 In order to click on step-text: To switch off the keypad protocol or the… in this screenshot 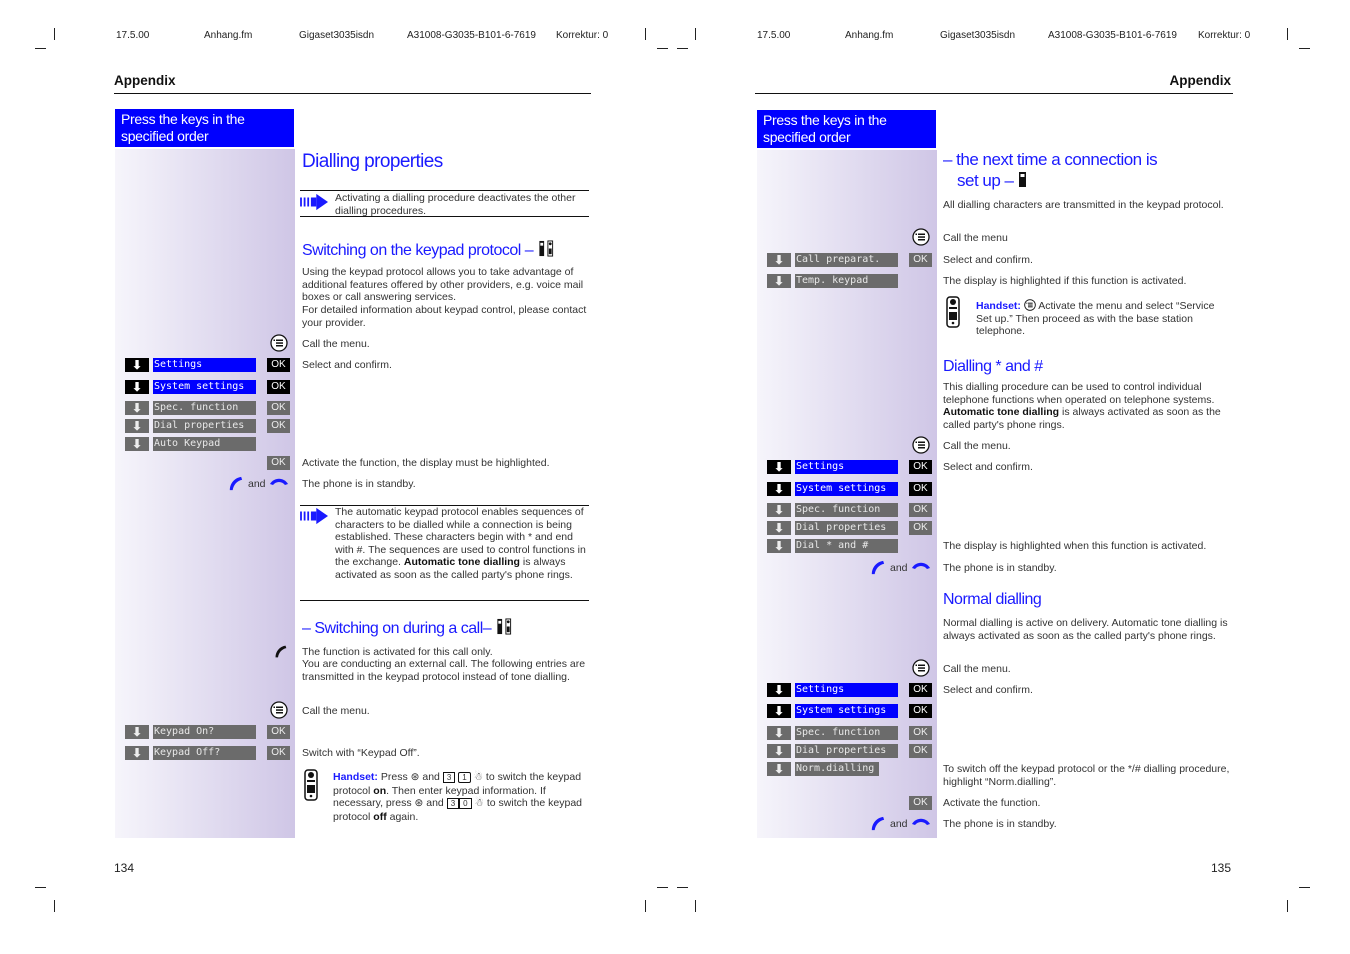, I will do `click(1086, 775)`.